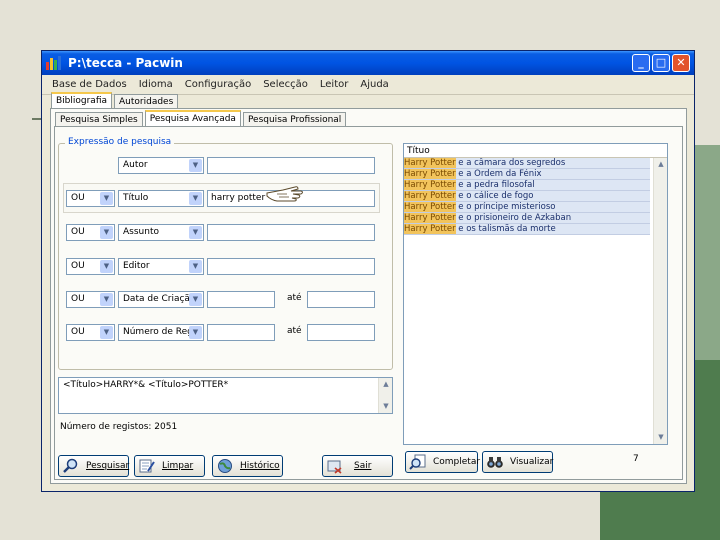 The width and height of the screenshot is (720, 540). Describe the element at coordinates (527, 229) in the screenshot. I see `list-item: Harry Potter e os talismãs da morte` at that location.